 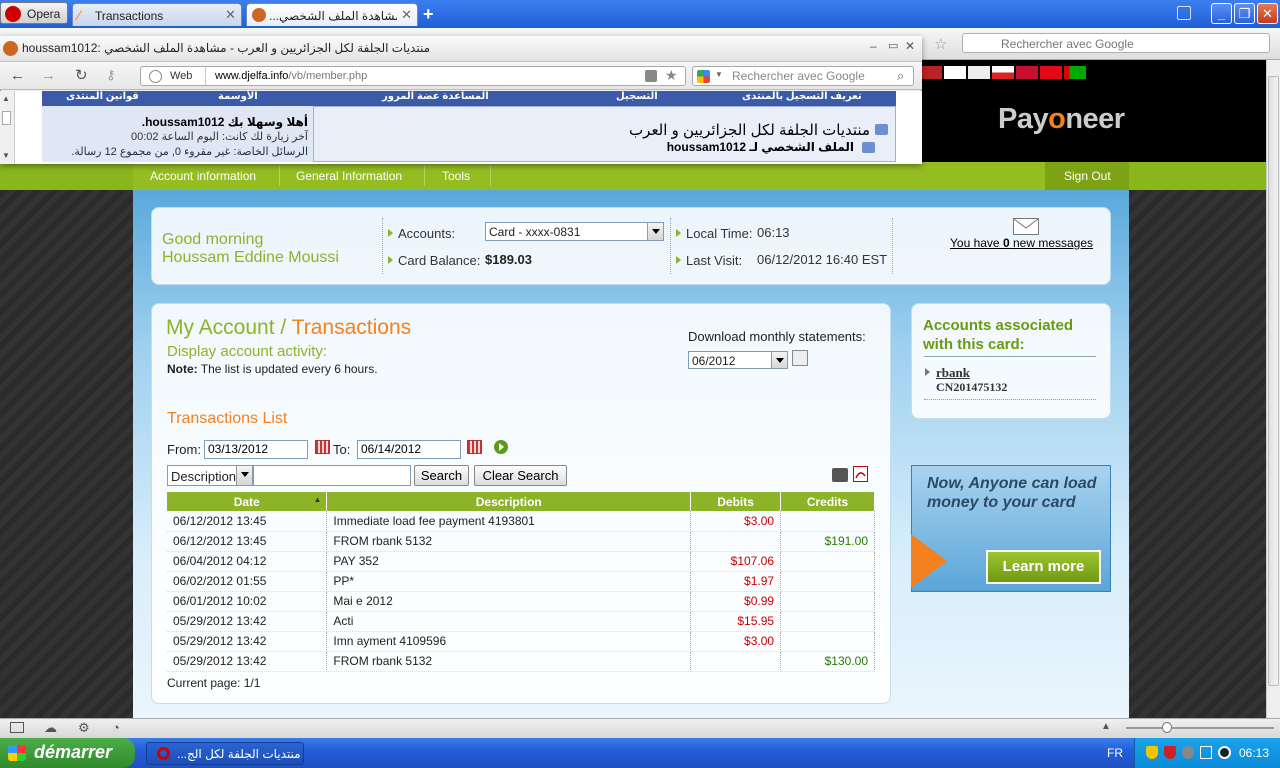 I want to click on language-indicator: FR, so click(x=1115, y=753).